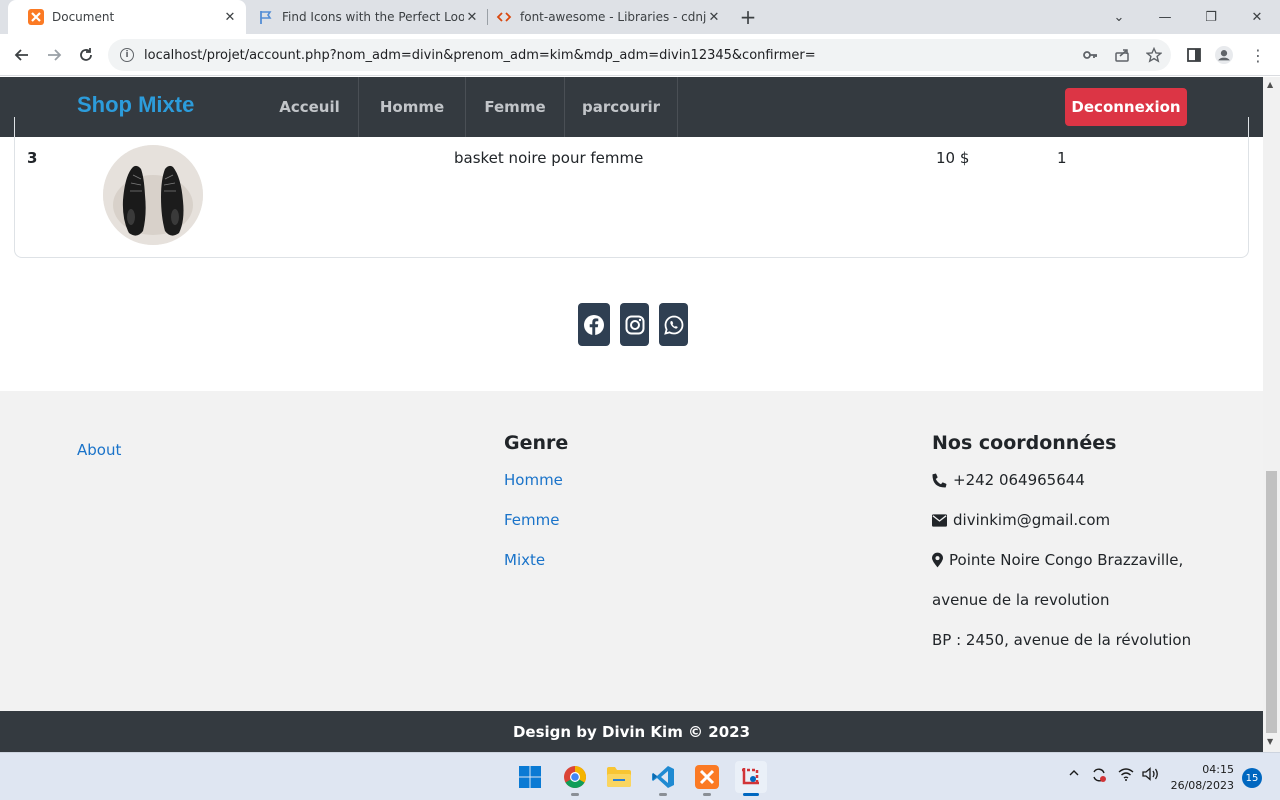 The height and width of the screenshot is (800, 1280). What do you see at coordinates (1194, 55) in the screenshot?
I see `side-panel-icon` at bounding box center [1194, 55].